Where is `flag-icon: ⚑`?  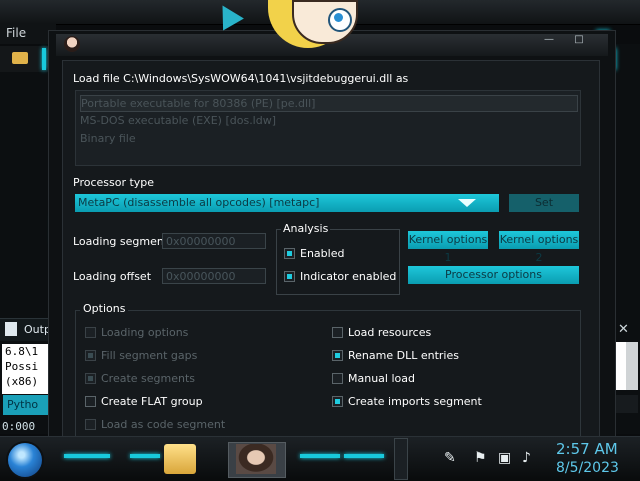
flag-icon: ⚑ is located at coordinates (480, 458).